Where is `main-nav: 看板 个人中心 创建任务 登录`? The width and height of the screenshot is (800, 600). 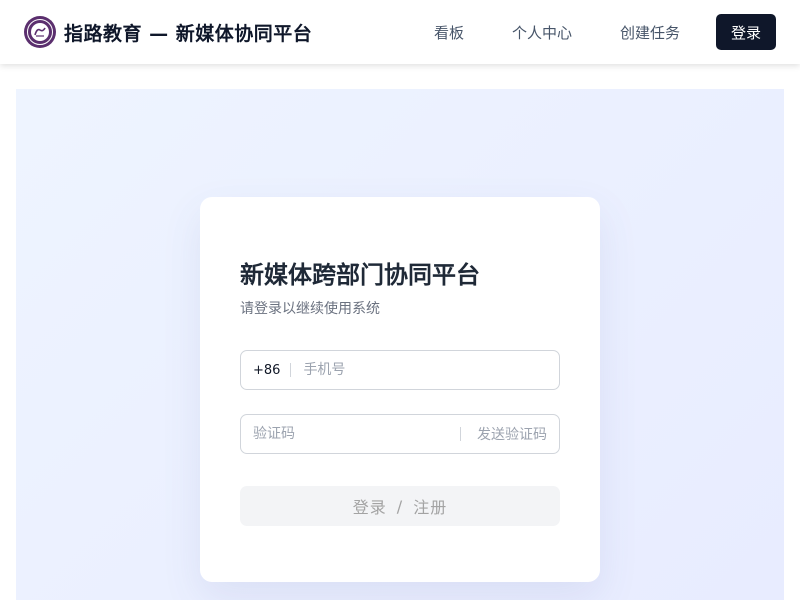
main-nav: 看板 个人中心 创建任务 登录 is located at coordinates (605, 32).